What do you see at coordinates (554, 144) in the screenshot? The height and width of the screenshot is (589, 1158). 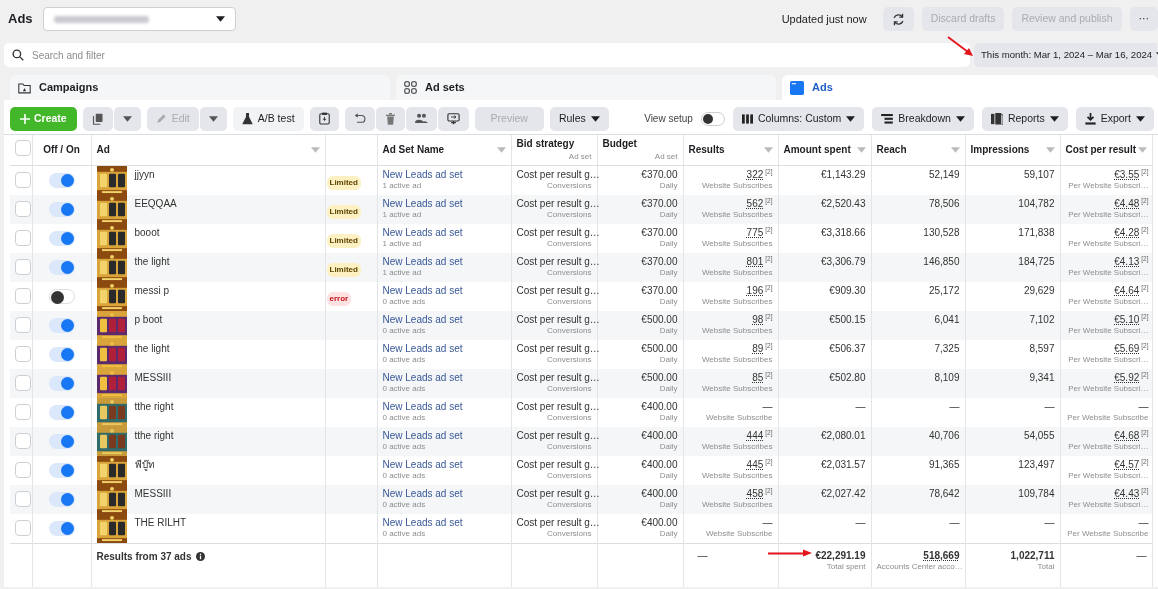 I see `column-header: Bid strategy` at bounding box center [554, 144].